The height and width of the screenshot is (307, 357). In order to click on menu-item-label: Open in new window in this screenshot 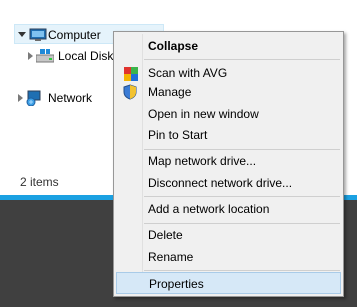, I will do `click(203, 114)`.